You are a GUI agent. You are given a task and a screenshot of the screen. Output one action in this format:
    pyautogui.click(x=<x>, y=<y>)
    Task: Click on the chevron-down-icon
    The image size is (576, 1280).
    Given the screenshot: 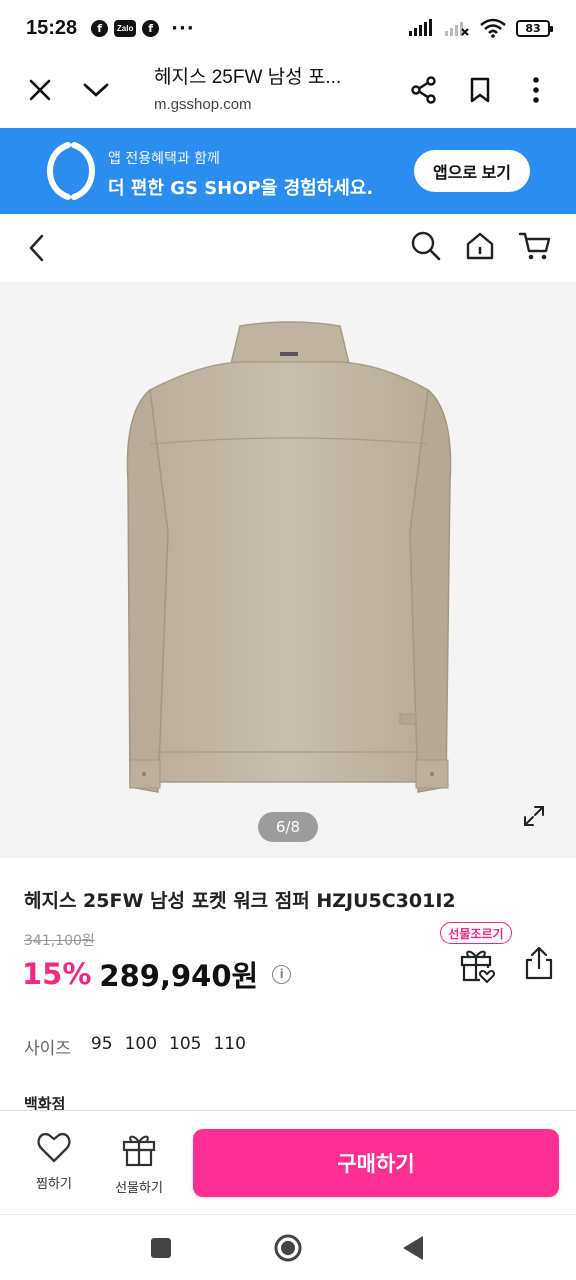 What is the action you would take?
    pyautogui.click(x=96, y=90)
    